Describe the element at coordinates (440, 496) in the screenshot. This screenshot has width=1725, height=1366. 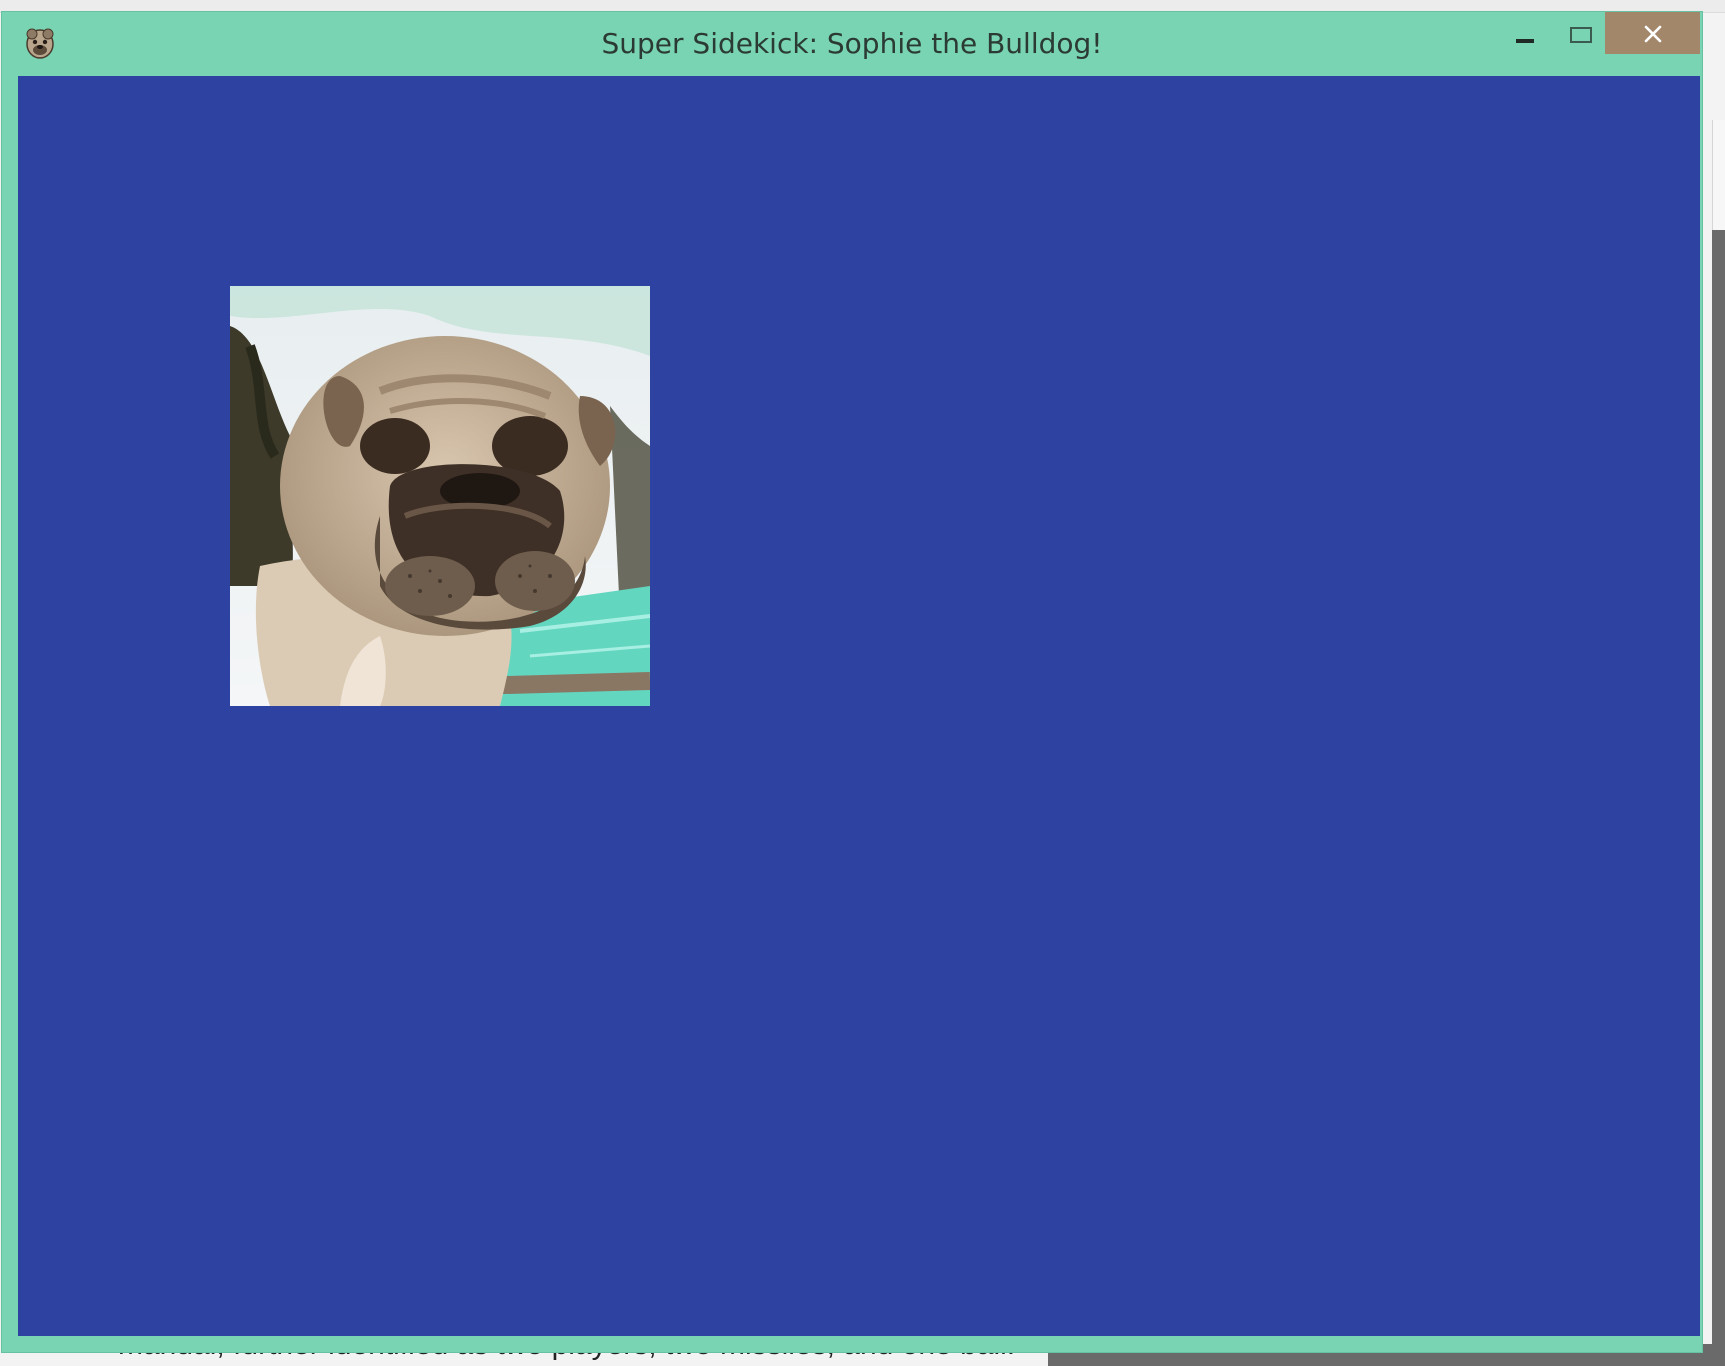
I see `bulldog-photo-sprite` at that location.